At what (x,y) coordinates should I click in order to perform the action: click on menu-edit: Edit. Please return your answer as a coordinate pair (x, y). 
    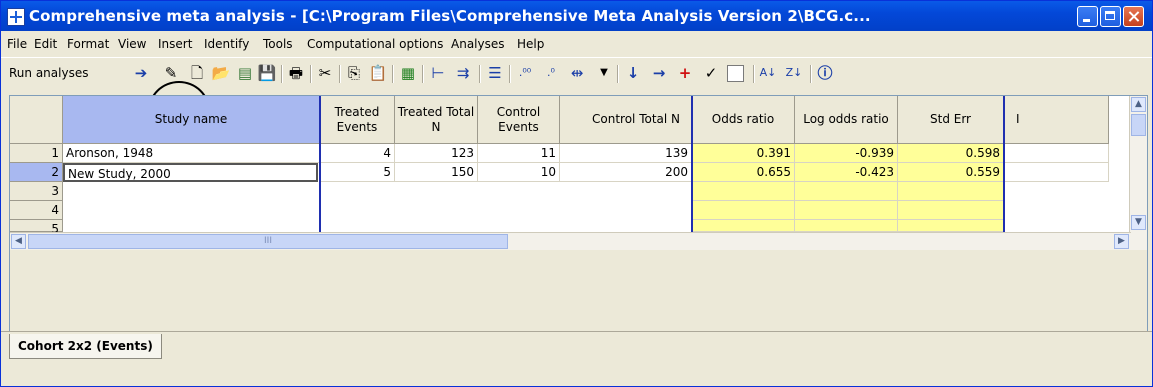
    Looking at the image, I should click on (45, 44).